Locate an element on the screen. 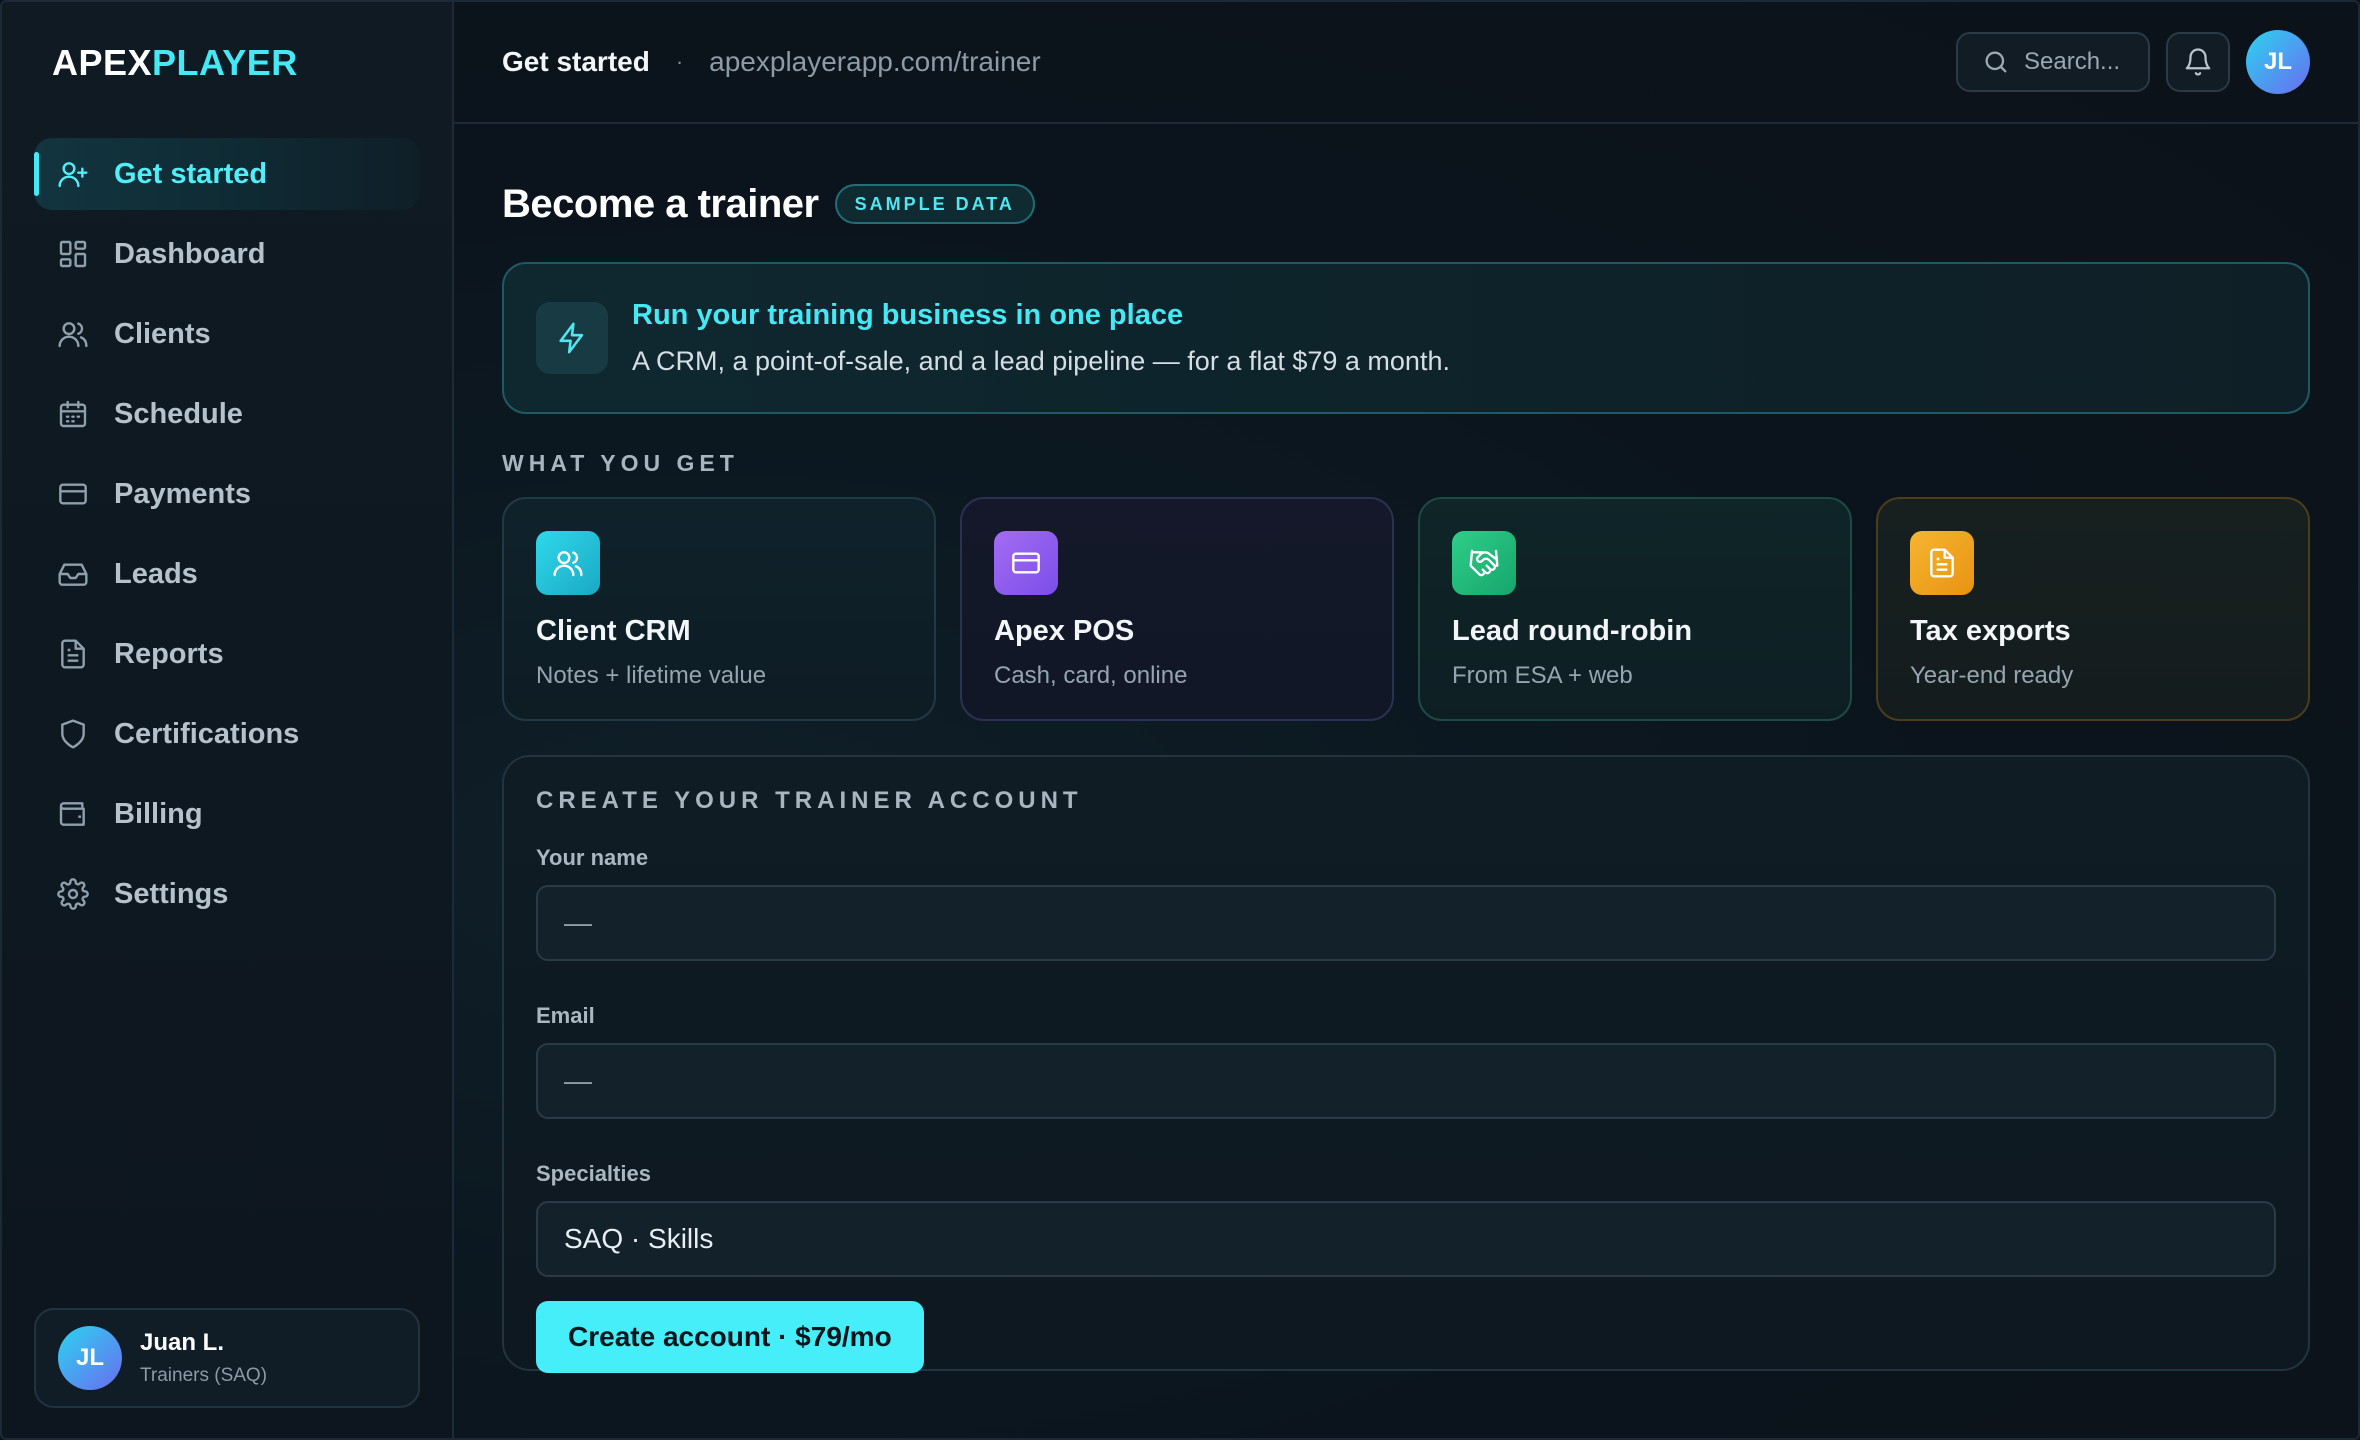  feature-card-lead-round-robin: Lead round-robin From ESA + web is located at coordinates (1635, 609).